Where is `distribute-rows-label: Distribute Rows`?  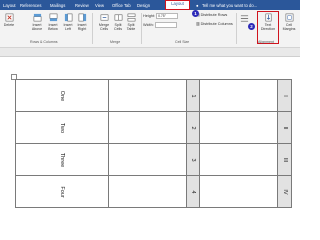
distribute-rows-label: Distribute Rows is located at coordinates (214, 15).